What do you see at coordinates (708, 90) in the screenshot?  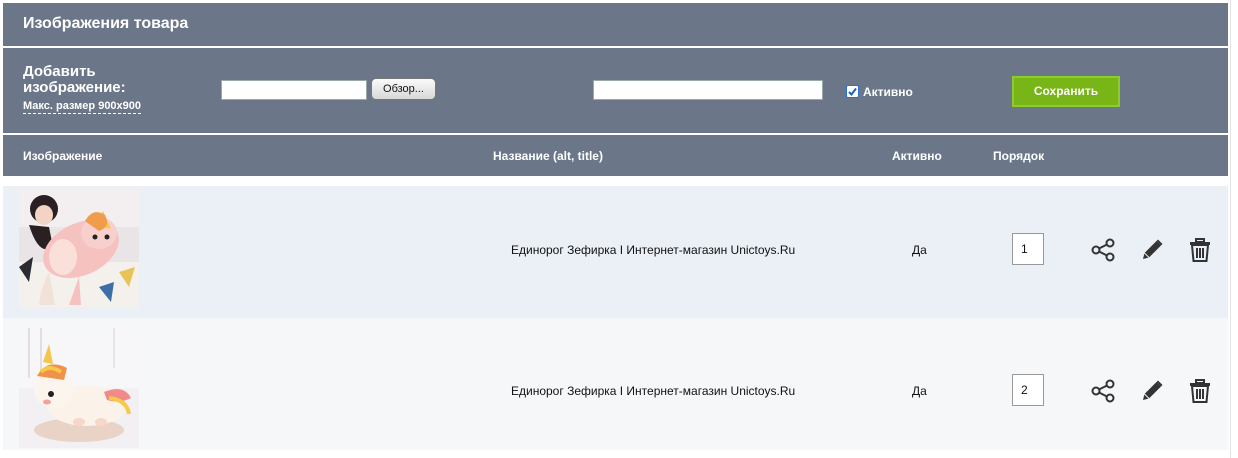 I see `alt-title-input` at bounding box center [708, 90].